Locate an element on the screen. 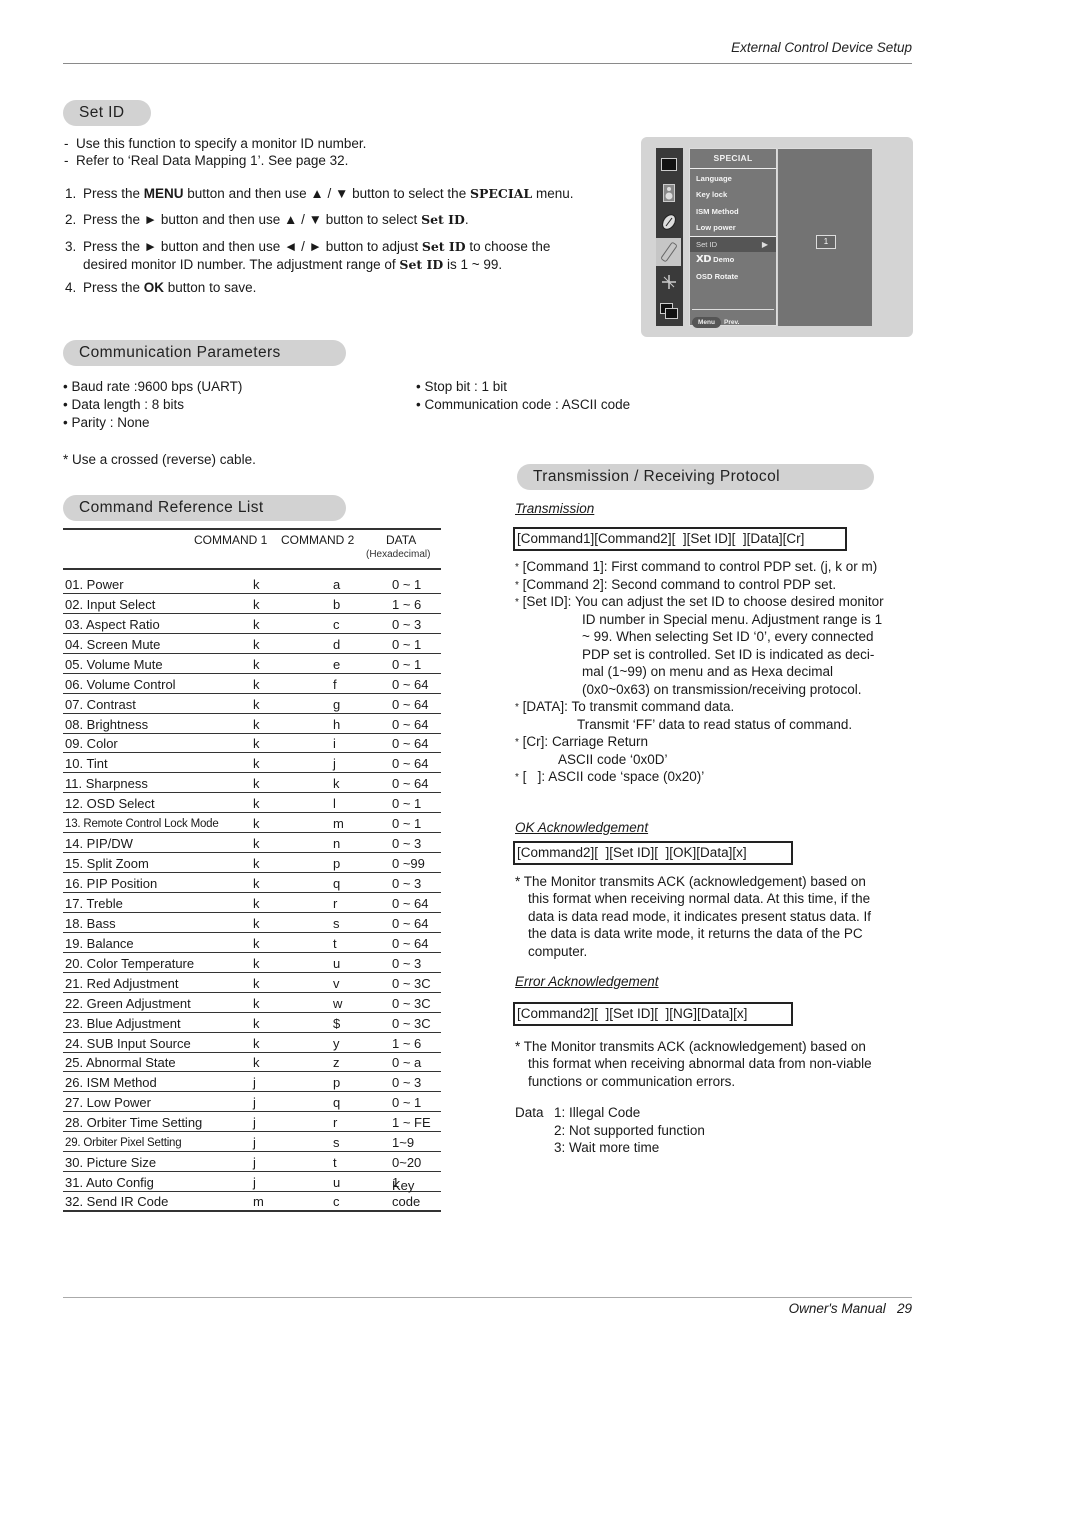 The image size is (1080, 1528). command-name: 28. Orbiter Time Setting is located at coordinates (134, 1123).